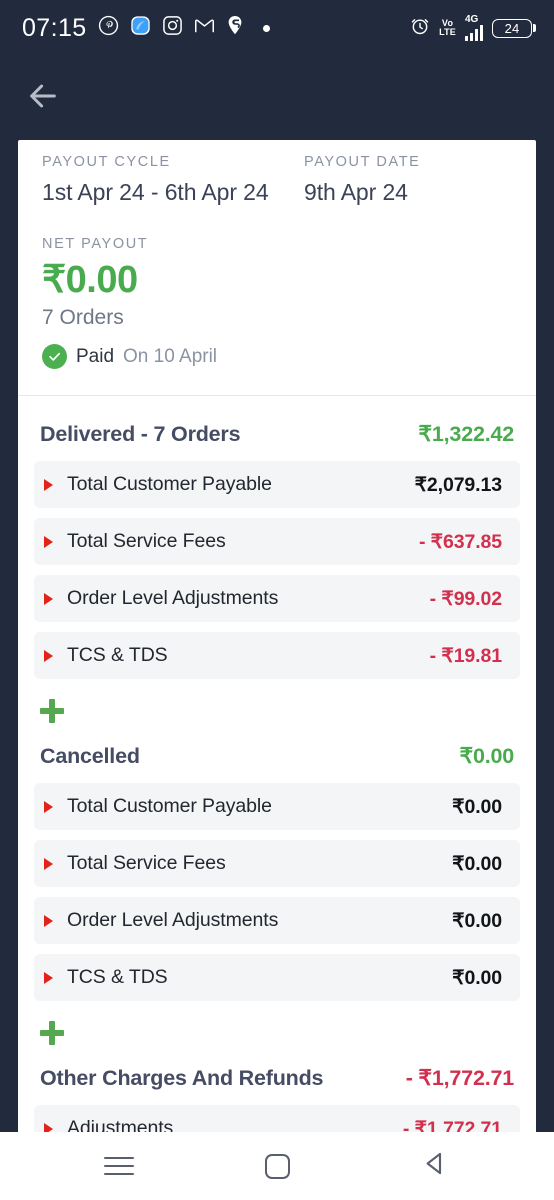 This screenshot has height=1200, width=554. Describe the element at coordinates (452, 1125) in the screenshot. I see `row-amount: - ₹1,772.71` at that location.